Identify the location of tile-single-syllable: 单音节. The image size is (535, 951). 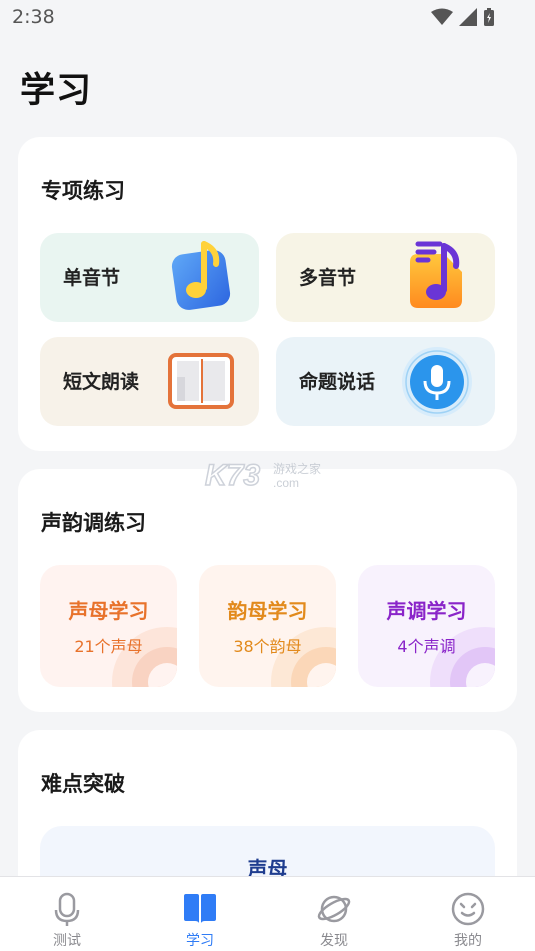
(149, 277).